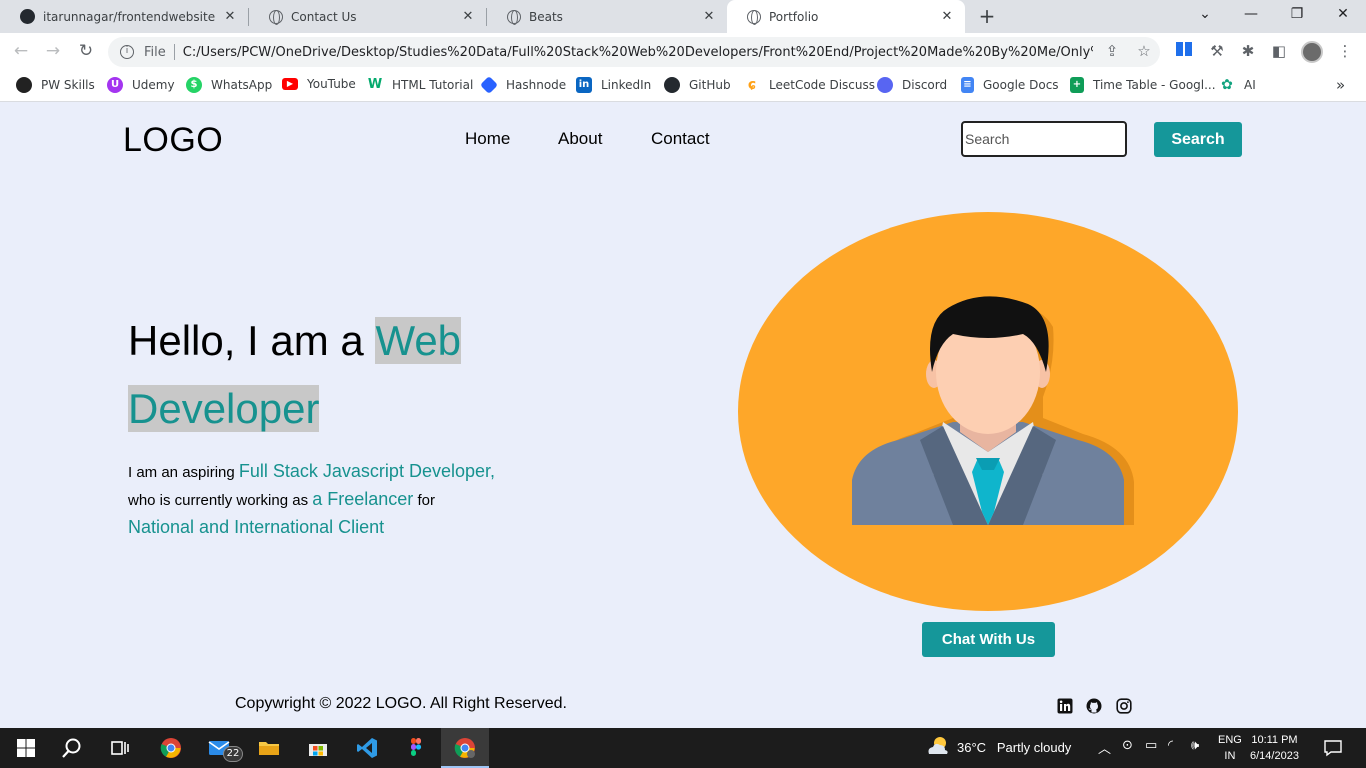 The width and height of the screenshot is (1366, 768). What do you see at coordinates (580, 139) in the screenshot?
I see `nav-about: About` at bounding box center [580, 139].